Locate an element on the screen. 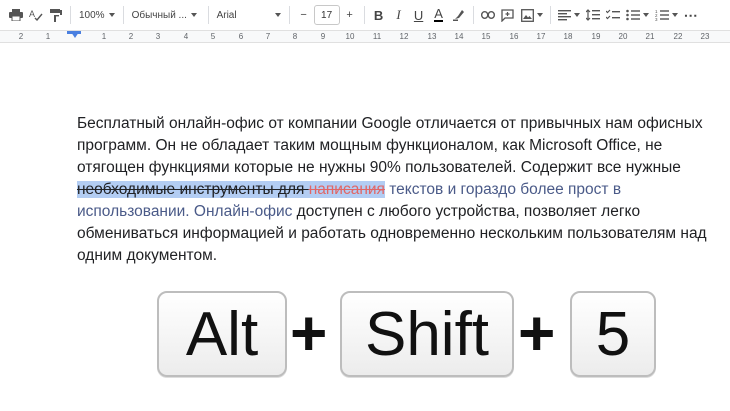 Image resolution: width=730 pixels, height=411 pixels. ruler-number: 17 is located at coordinates (541, 36).